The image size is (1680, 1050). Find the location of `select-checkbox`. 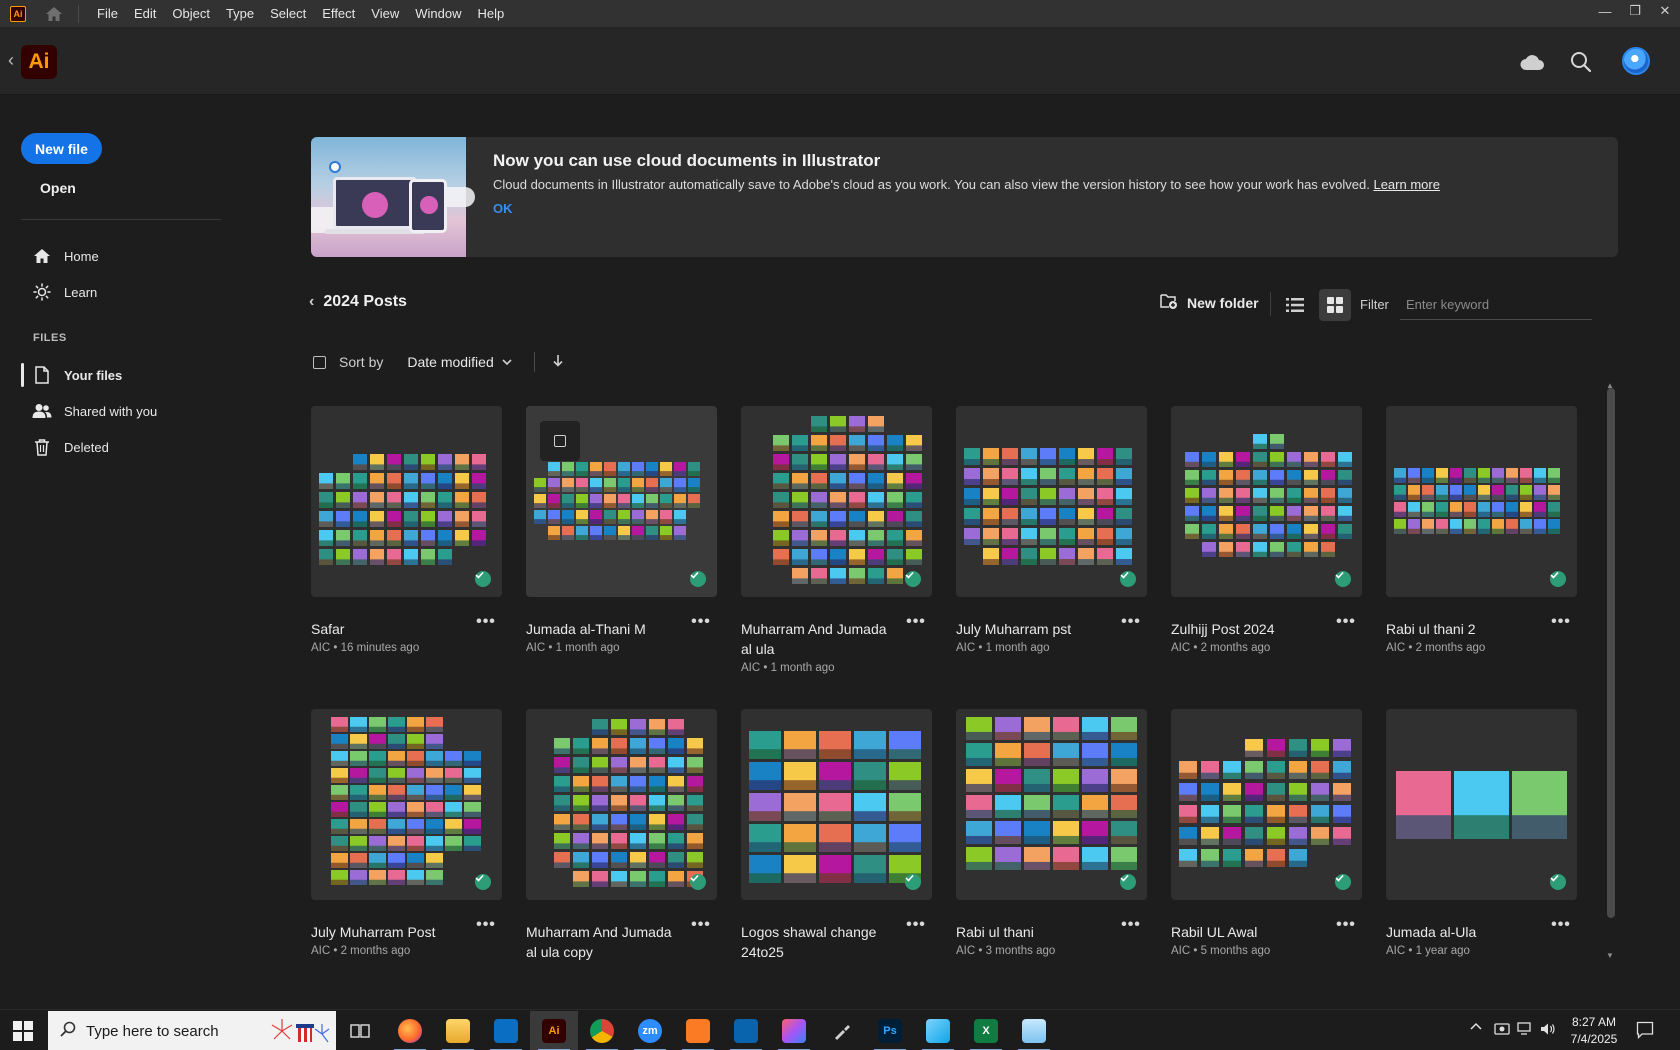

select-checkbox is located at coordinates (560, 441).